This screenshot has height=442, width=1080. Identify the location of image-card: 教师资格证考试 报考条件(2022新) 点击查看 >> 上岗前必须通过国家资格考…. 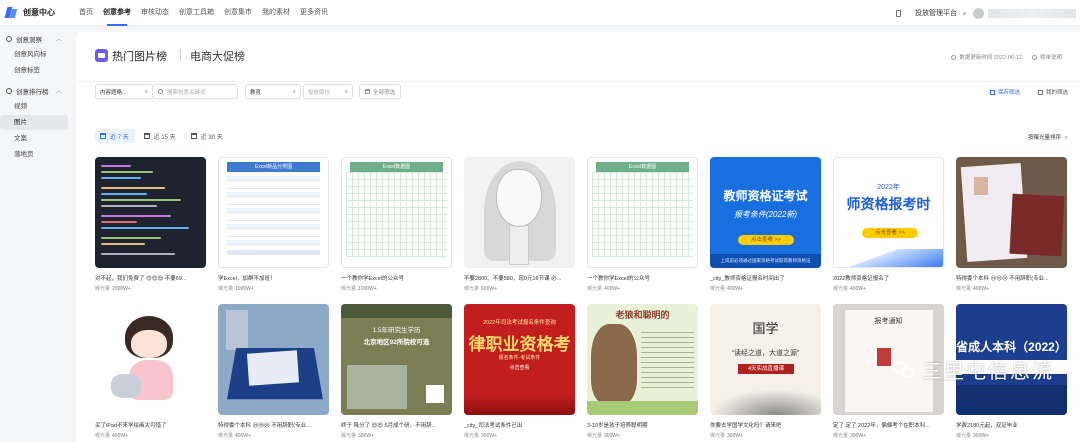
(765, 224).